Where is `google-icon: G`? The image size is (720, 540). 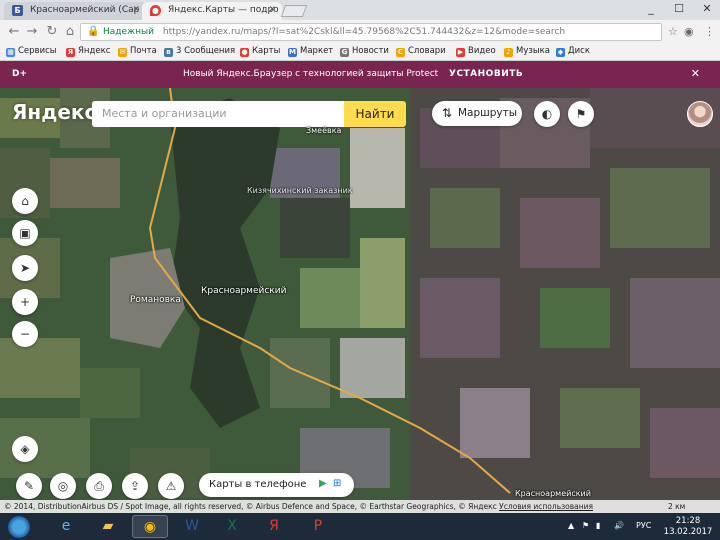 google-icon: G is located at coordinates (344, 52).